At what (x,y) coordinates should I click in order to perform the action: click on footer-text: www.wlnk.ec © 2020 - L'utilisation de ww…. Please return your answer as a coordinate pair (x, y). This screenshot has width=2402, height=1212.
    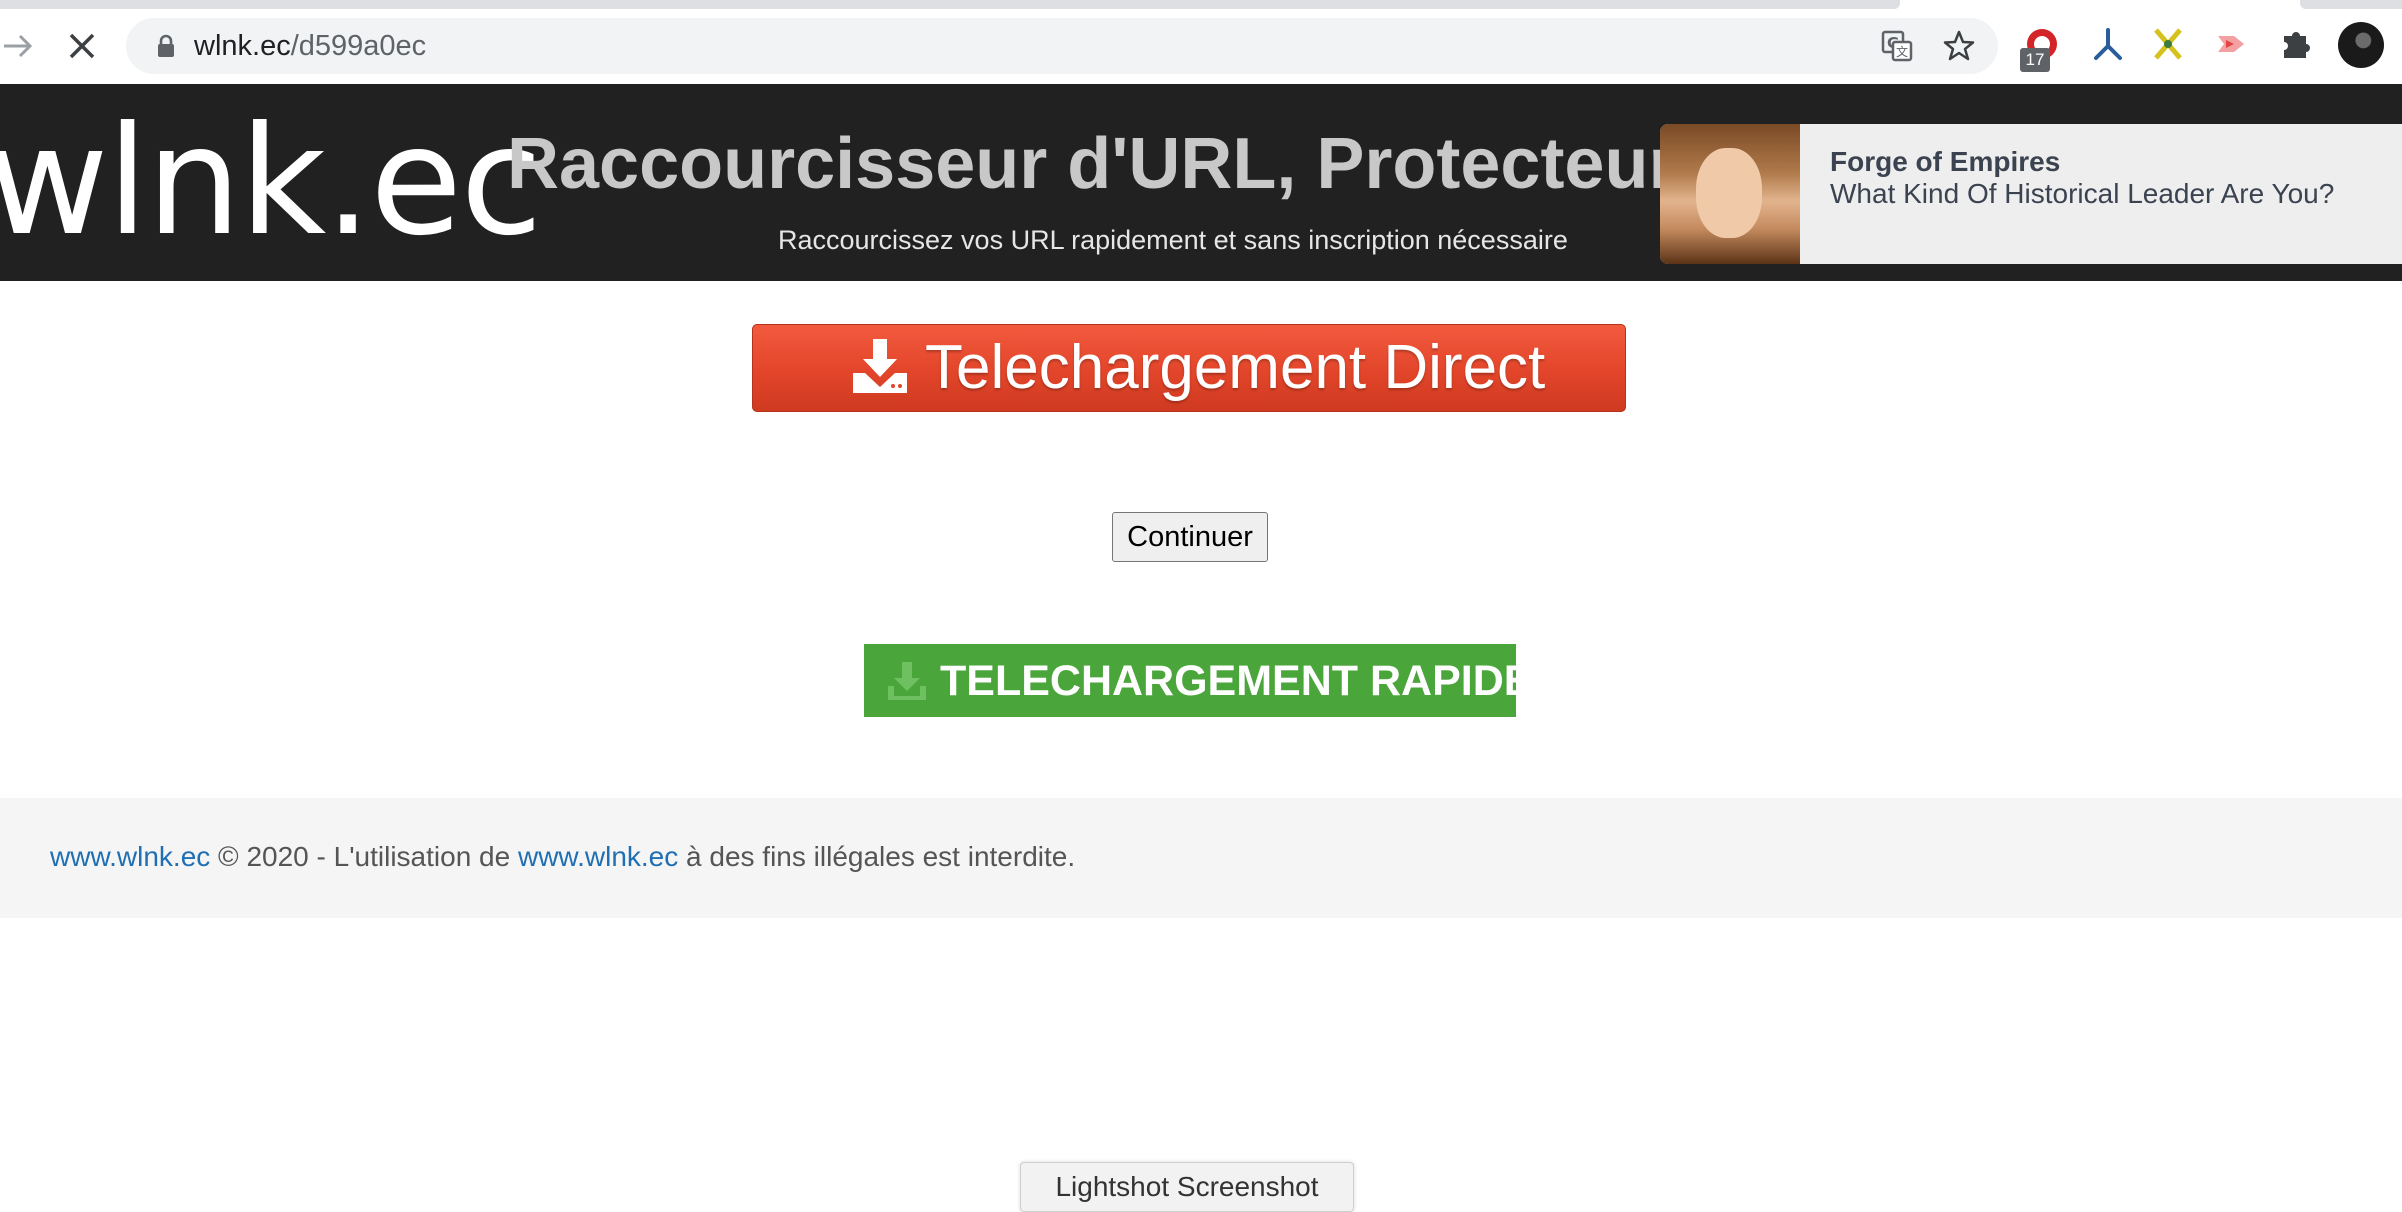
    Looking at the image, I should click on (562, 857).